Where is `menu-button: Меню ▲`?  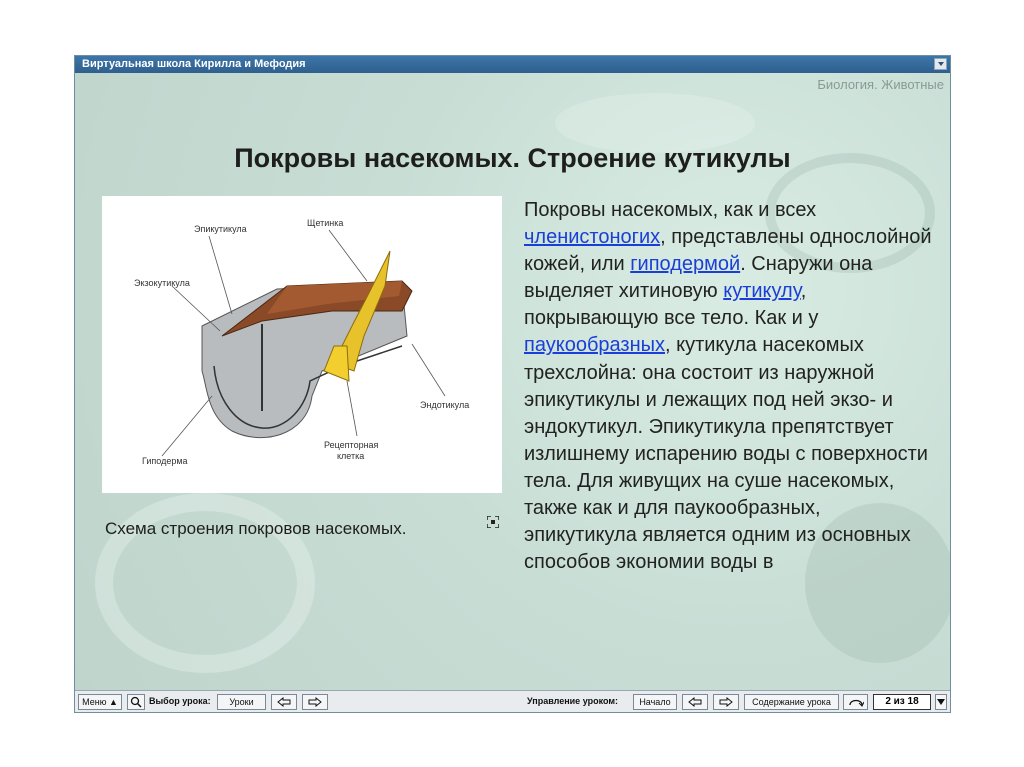 menu-button: Меню ▲ is located at coordinates (100, 702).